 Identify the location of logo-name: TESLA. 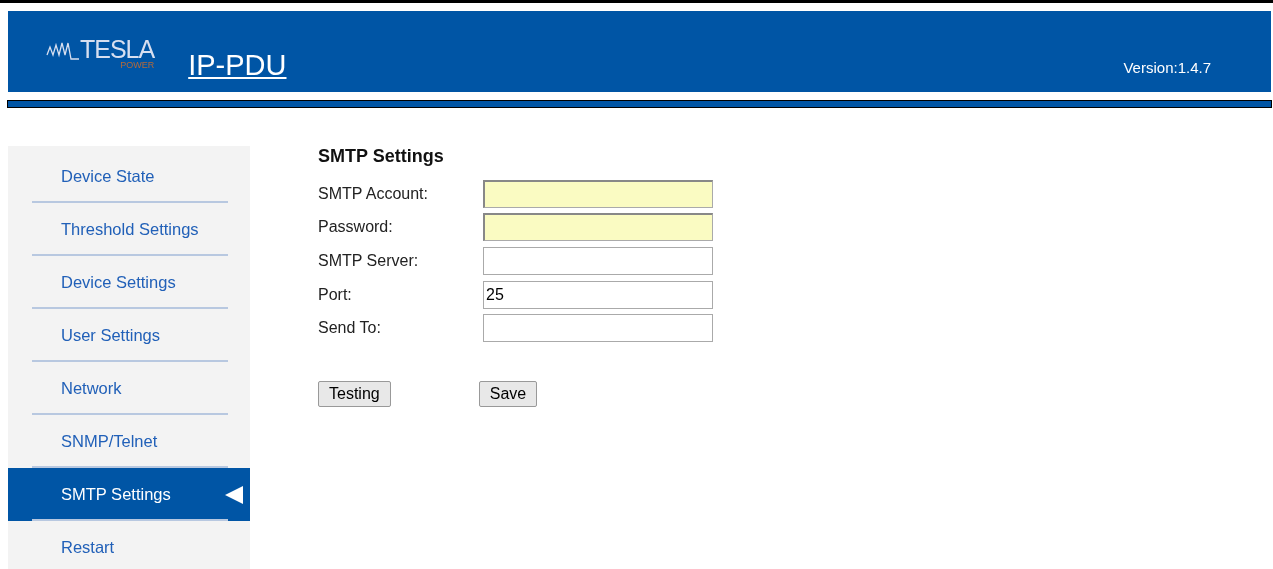
(117, 49).